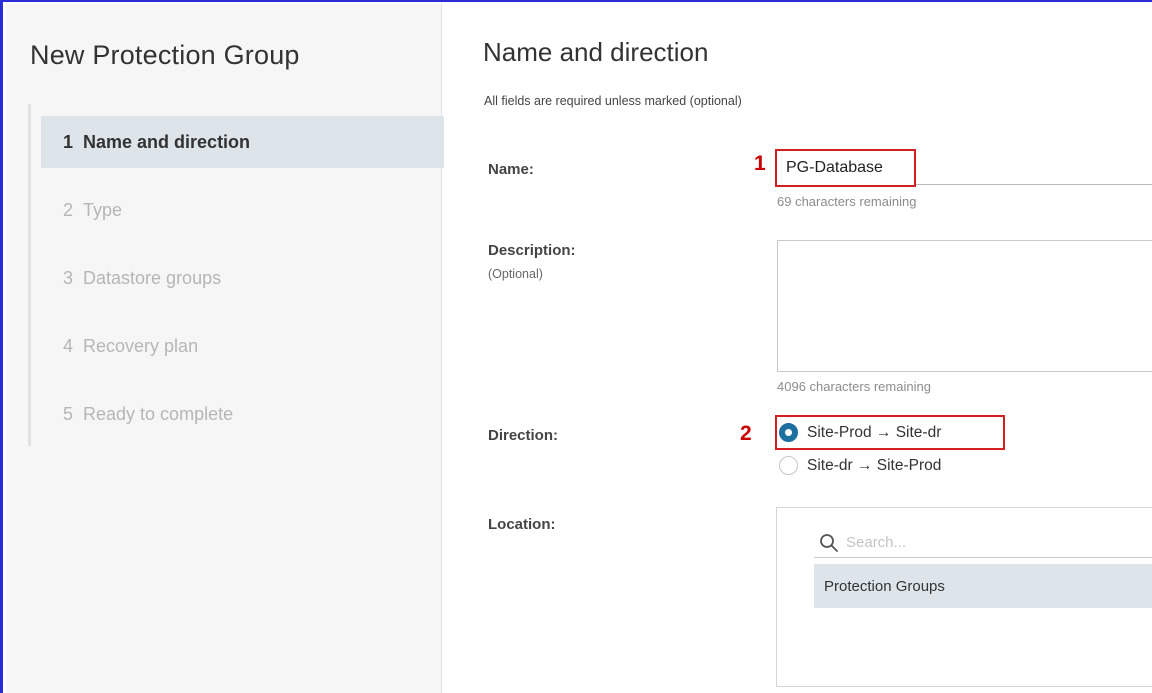 This screenshot has width=1152, height=693. I want to click on step-label: Type, so click(103, 209).